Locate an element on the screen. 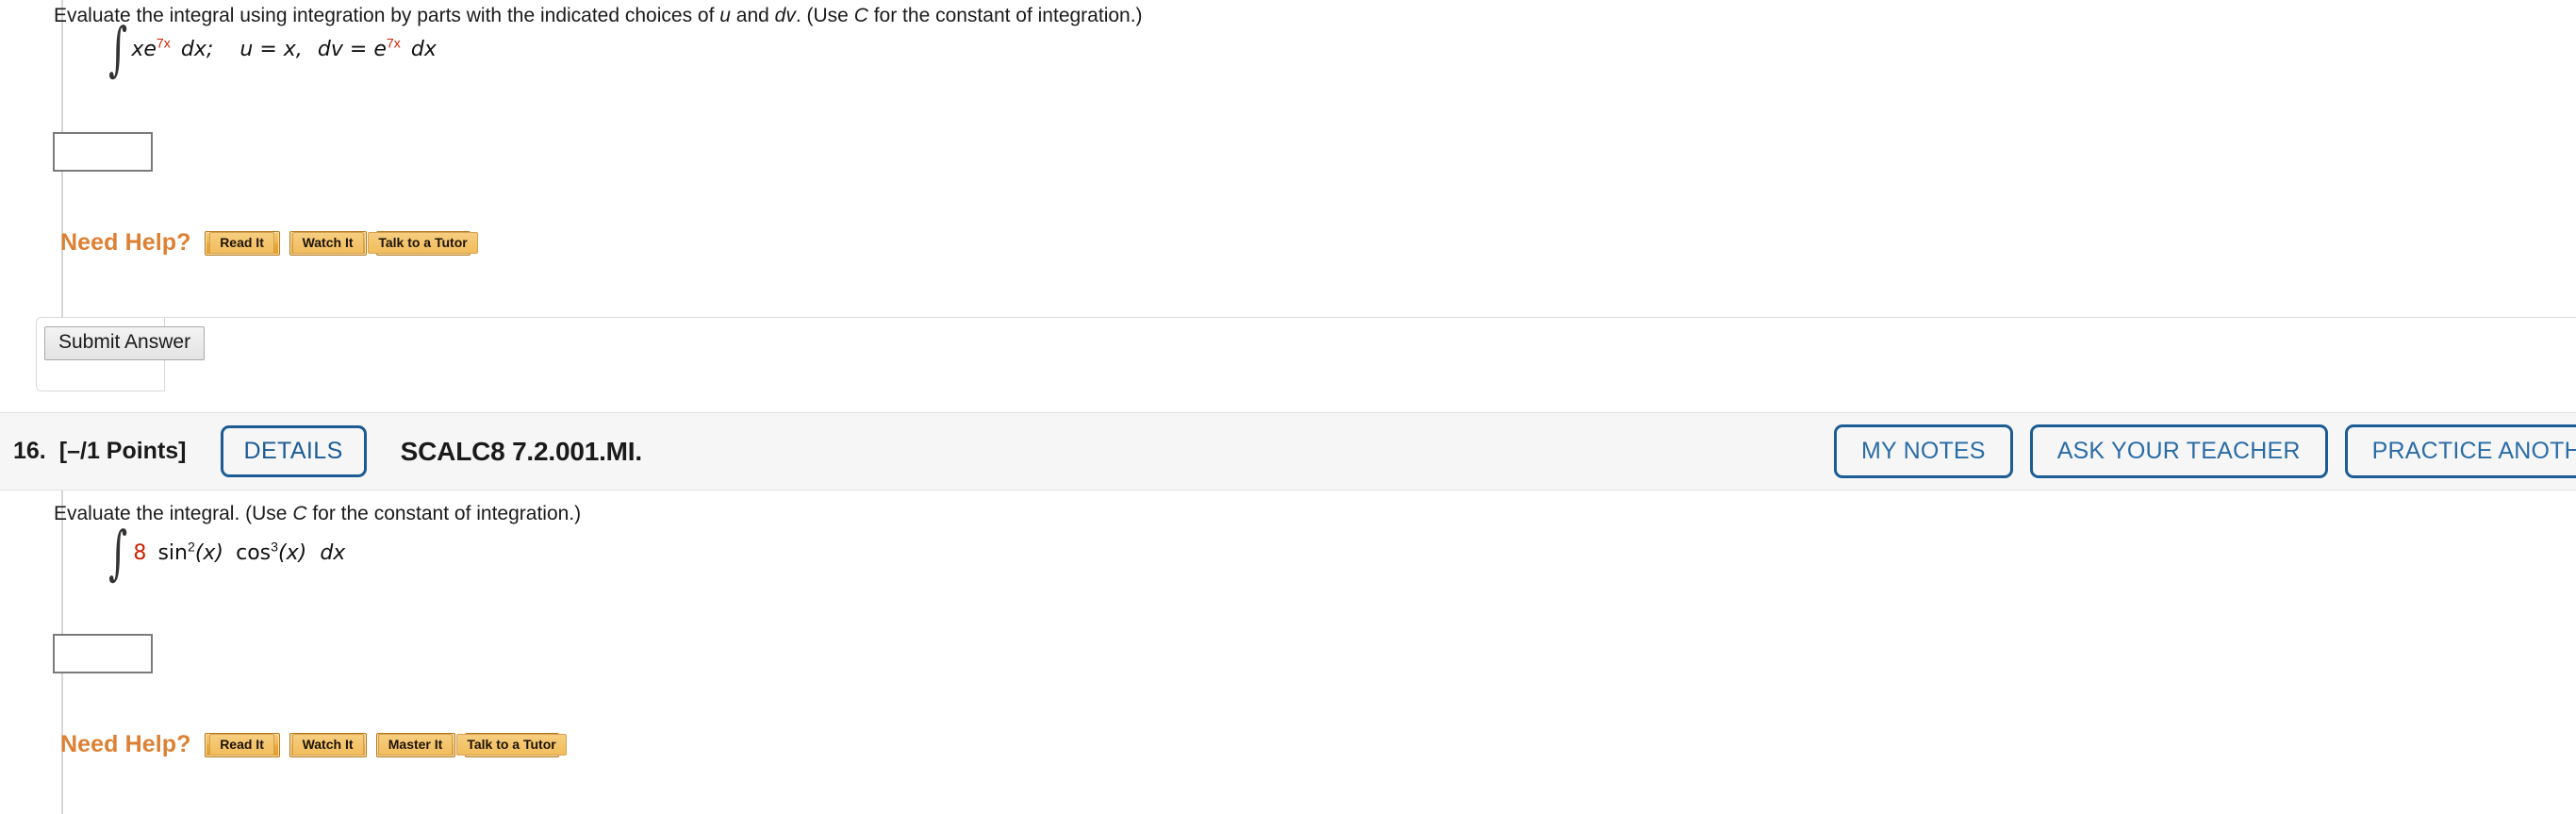 The height and width of the screenshot is (814, 2576). expr-exponent: 7x is located at coordinates (163, 43).